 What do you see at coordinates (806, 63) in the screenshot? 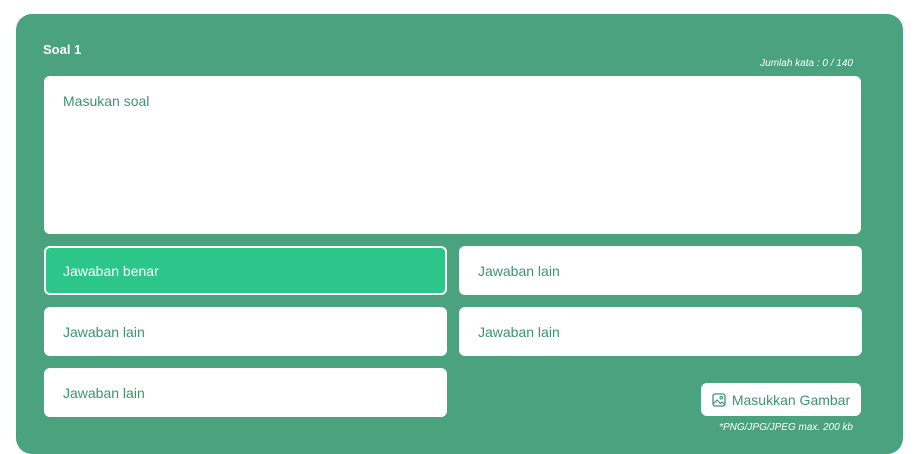
I see `word-counter: Jumlah kata : 0 / 140` at bounding box center [806, 63].